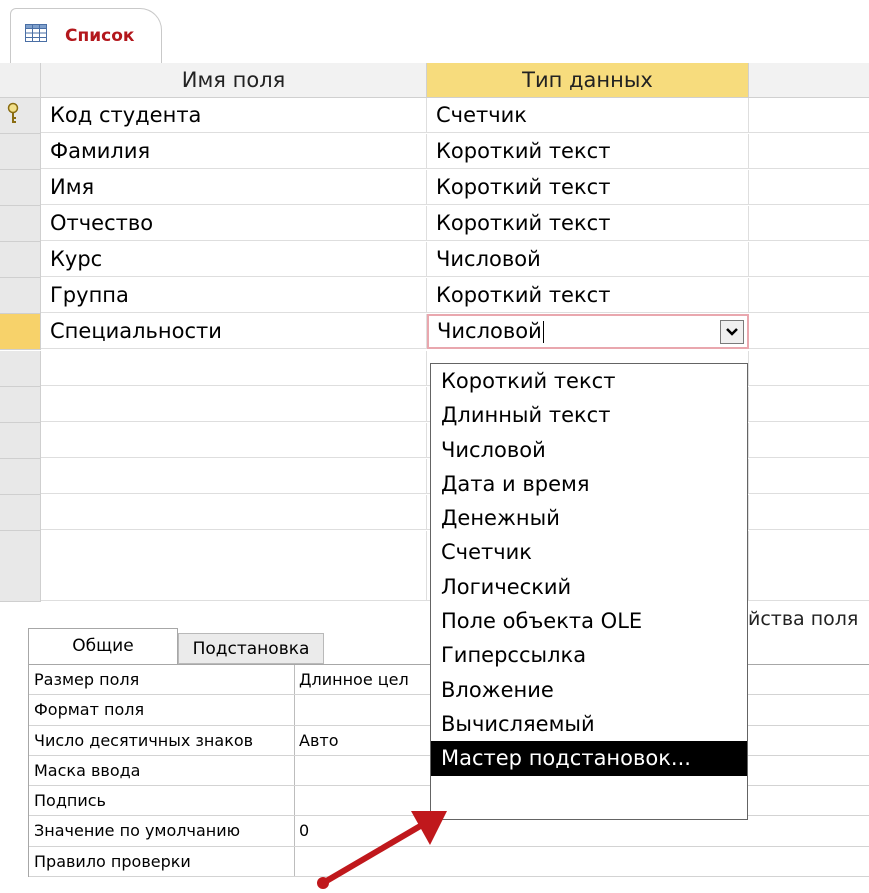 The image size is (869, 893). Describe the element at coordinates (490, 331) in the screenshot. I see `data-type-combobox-value: Числовой` at that location.